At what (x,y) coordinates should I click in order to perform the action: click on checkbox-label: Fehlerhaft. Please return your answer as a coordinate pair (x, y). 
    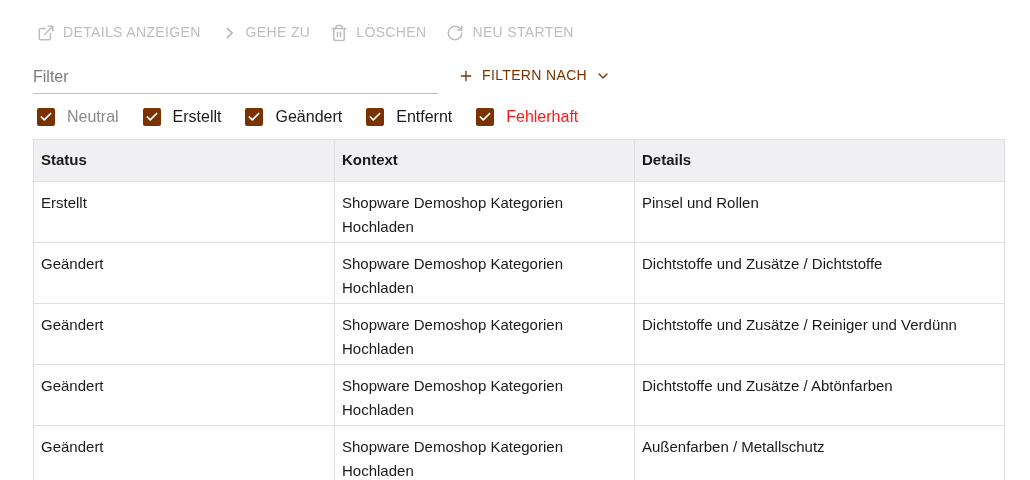
    Looking at the image, I should click on (542, 117).